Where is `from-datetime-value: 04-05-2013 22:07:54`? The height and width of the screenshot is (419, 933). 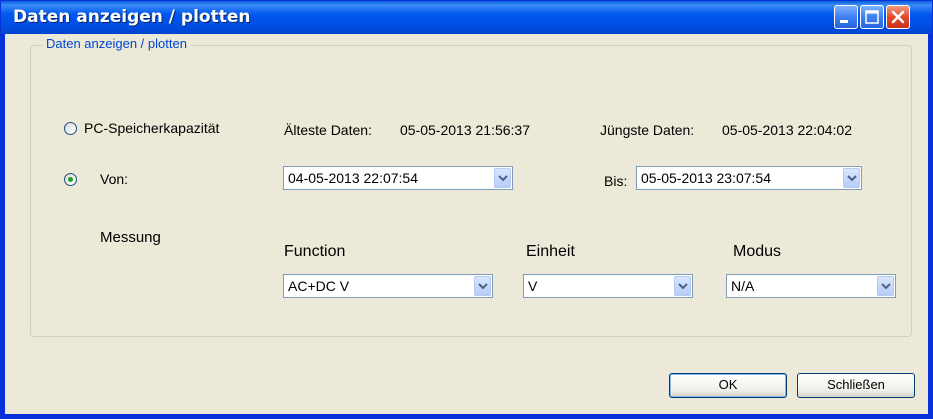
from-datetime-value: 04-05-2013 22:07:54 is located at coordinates (353, 178).